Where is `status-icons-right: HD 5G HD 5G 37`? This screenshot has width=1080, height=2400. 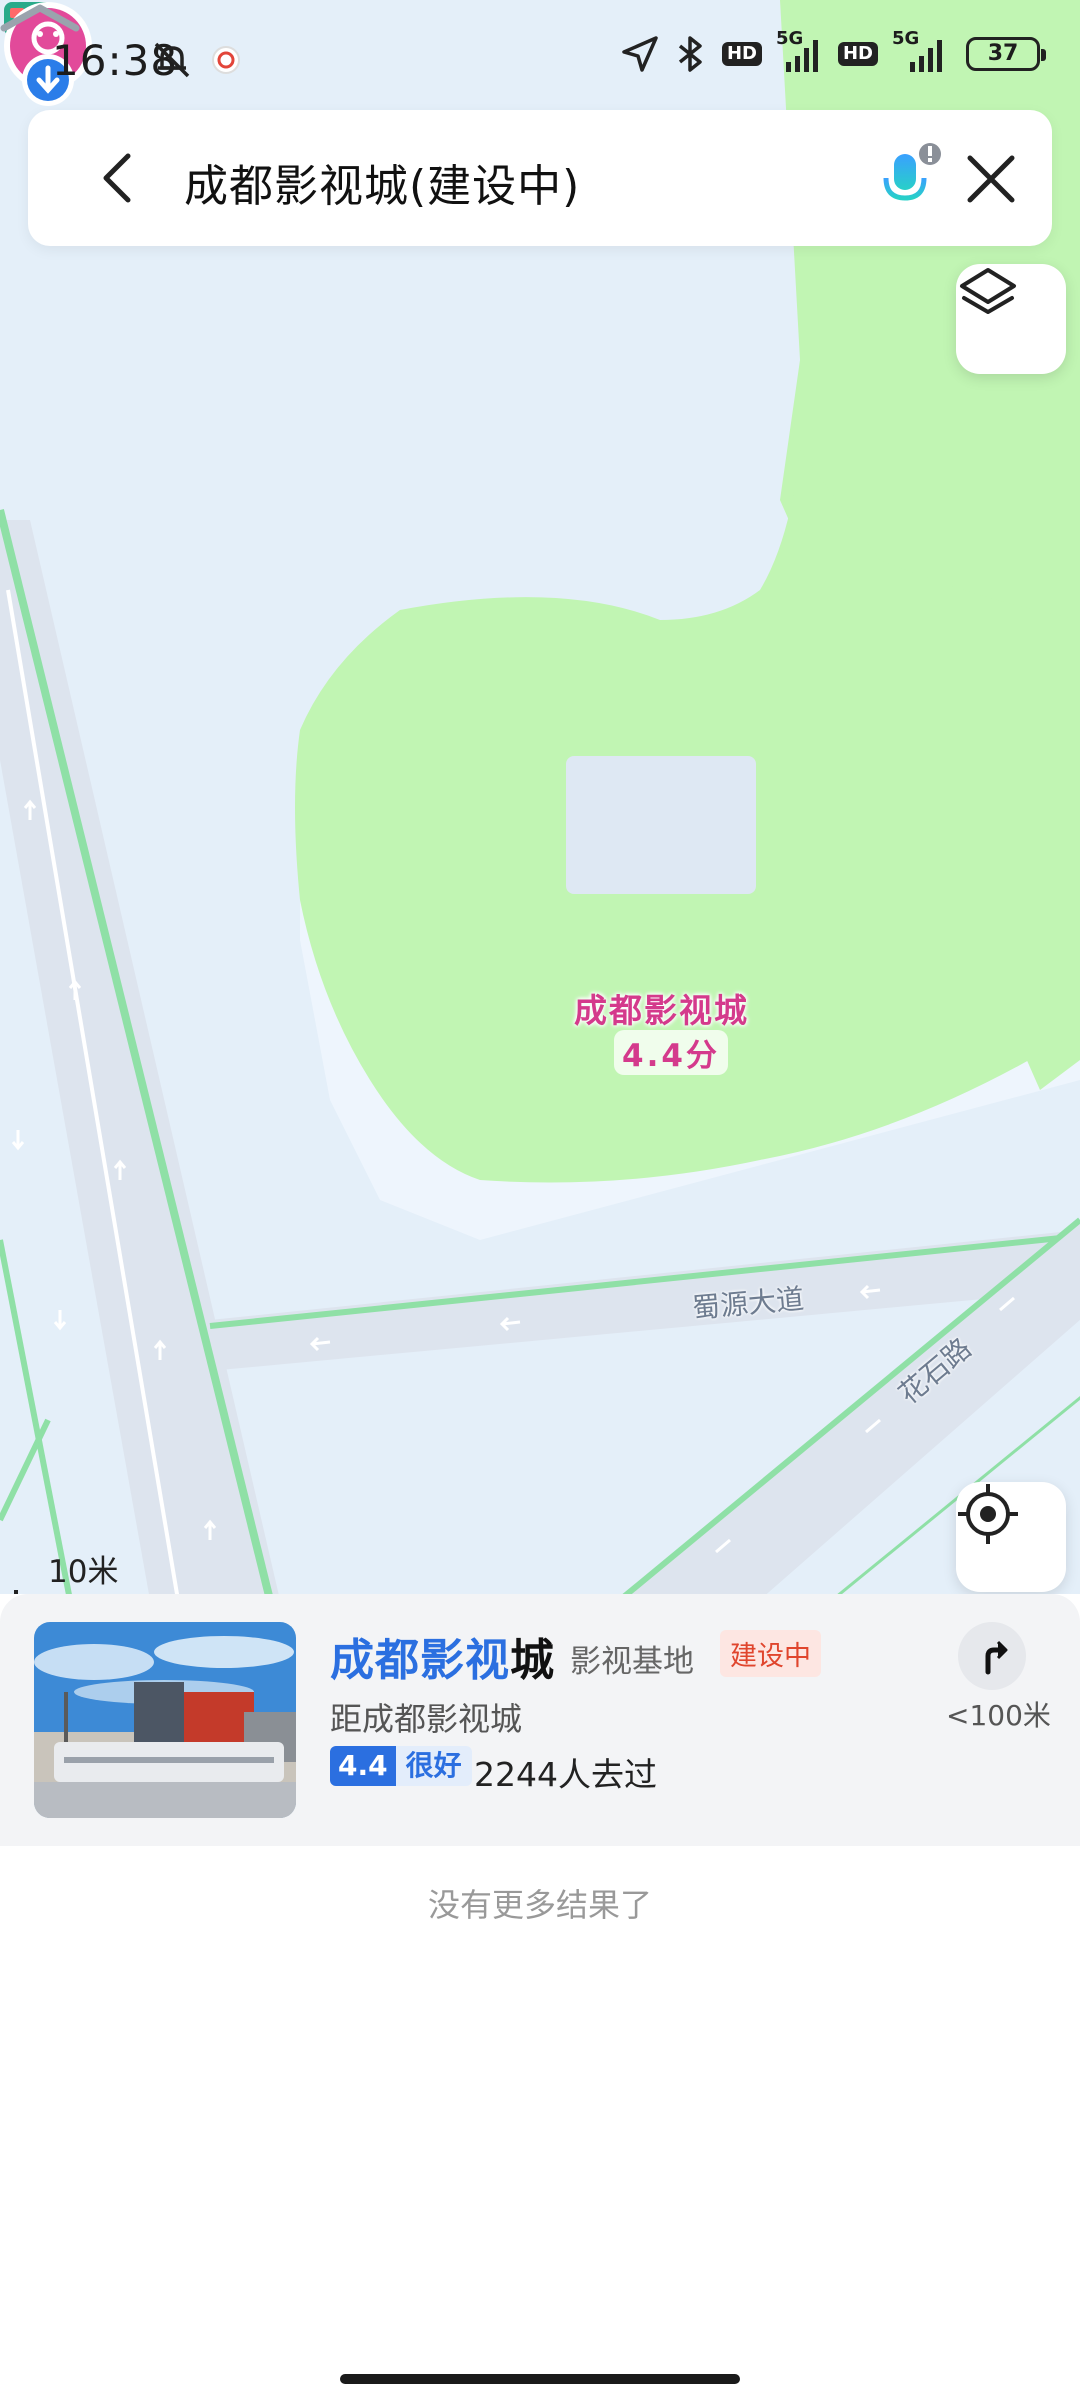
status-icons-right: HD 5G HD 5G 37 is located at coordinates (833, 51).